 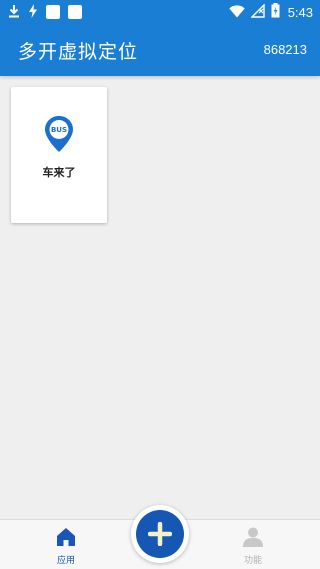 I want to click on nav-label-functions: 功能, so click(x=252, y=561).